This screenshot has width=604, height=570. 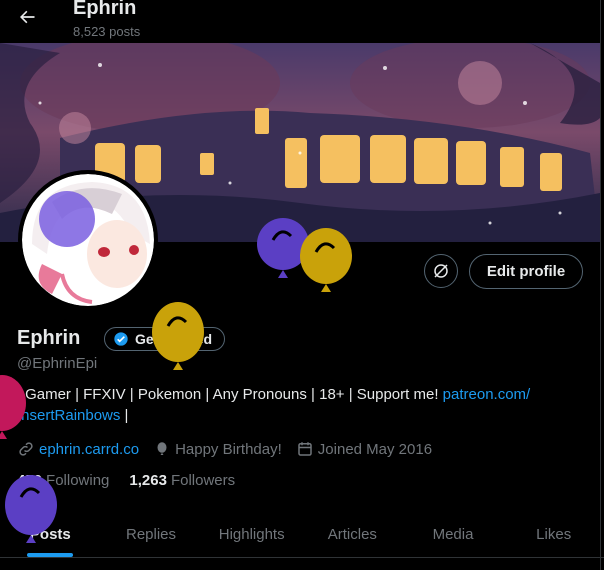 What do you see at coordinates (105, 9) in the screenshot?
I see `header-title: Ephrin` at bounding box center [105, 9].